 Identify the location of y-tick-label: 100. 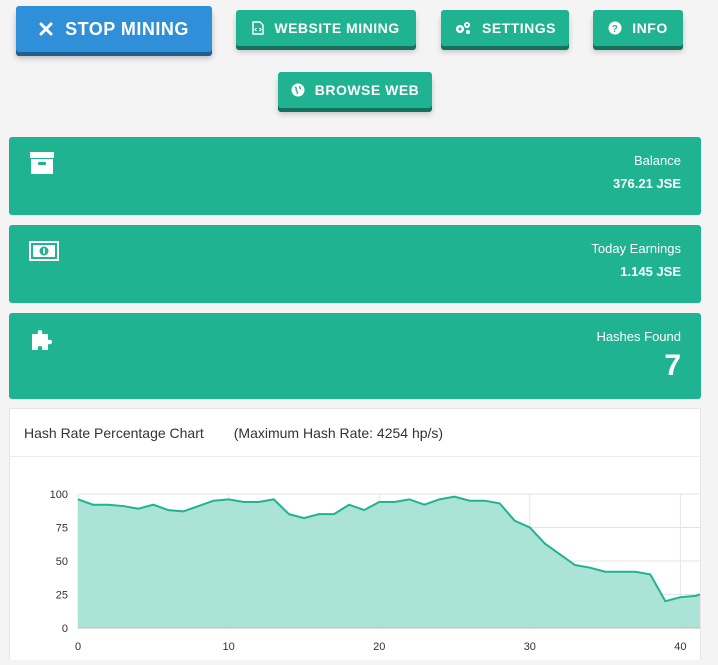
(59, 495).